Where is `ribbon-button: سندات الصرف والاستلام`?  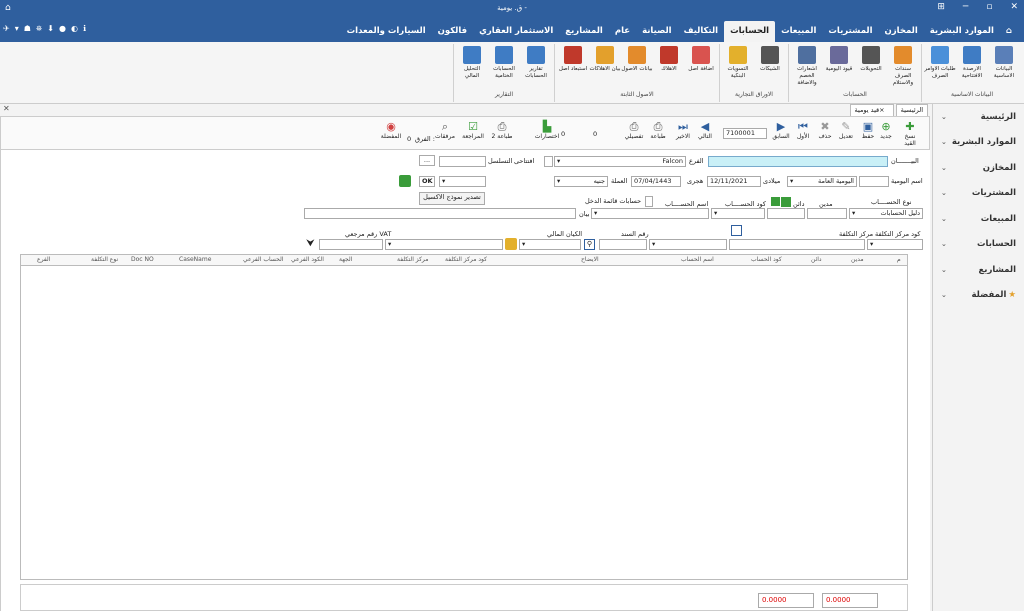 ribbon-button: سندات الصرف والاستلام is located at coordinates (903, 67).